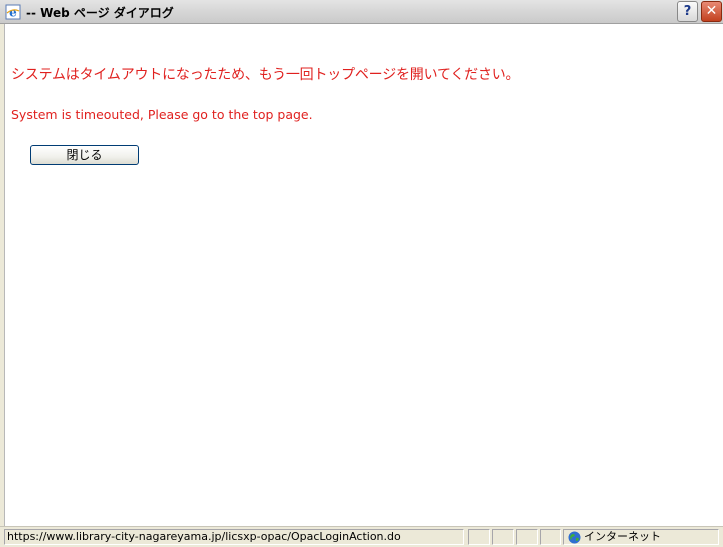  Describe the element at coordinates (711, 11) in the screenshot. I see `window-close-button: ✕` at that location.